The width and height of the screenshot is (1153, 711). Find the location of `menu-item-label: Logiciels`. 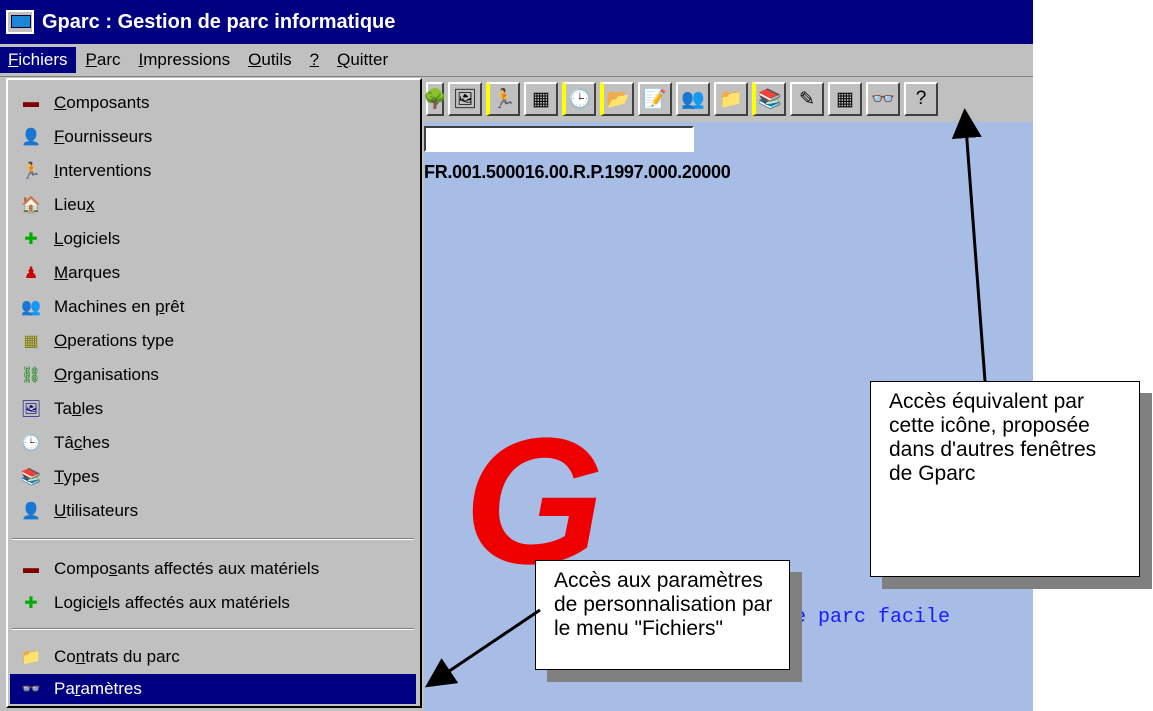

menu-item-label: Logiciels is located at coordinates (87, 238).